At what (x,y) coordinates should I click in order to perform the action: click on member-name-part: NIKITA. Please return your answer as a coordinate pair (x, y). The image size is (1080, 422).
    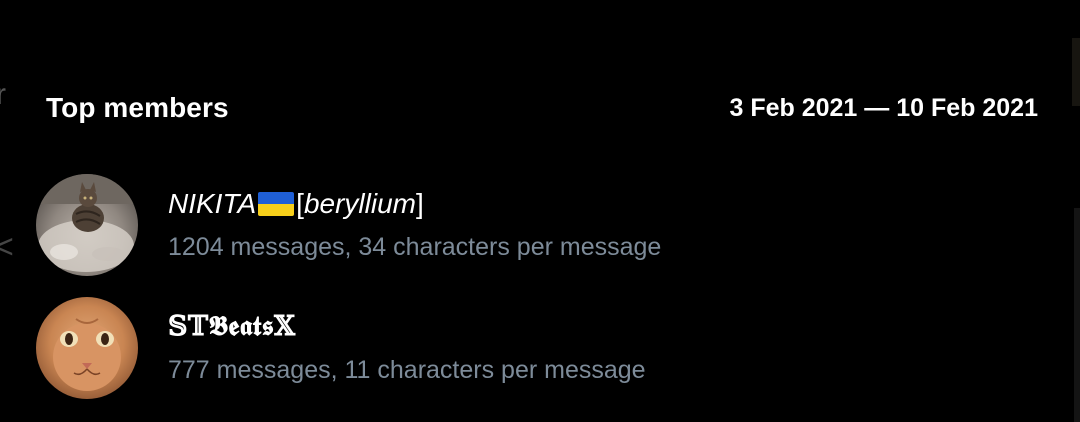
    Looking at the image, I should click on (212, 203).